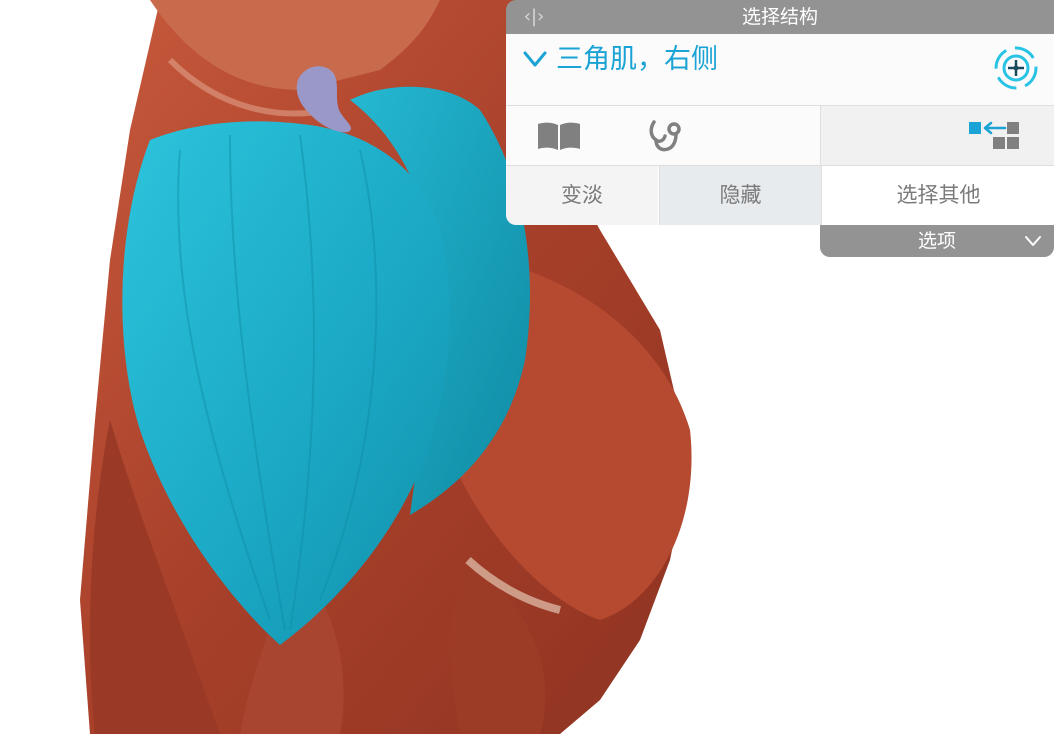 The height and width of the screenshot is (734, 1054). I want to click on isolate-icon, so click(996, 135).